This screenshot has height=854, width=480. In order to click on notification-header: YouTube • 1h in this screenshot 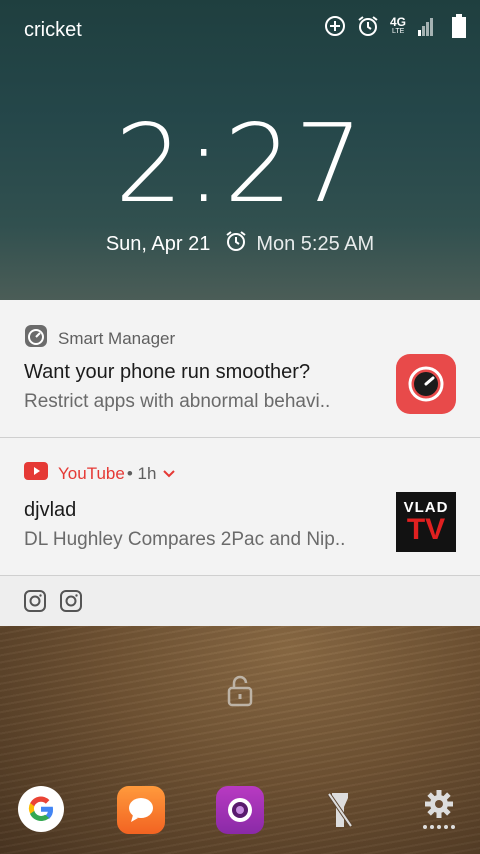, I will do `click(100, 473)`.